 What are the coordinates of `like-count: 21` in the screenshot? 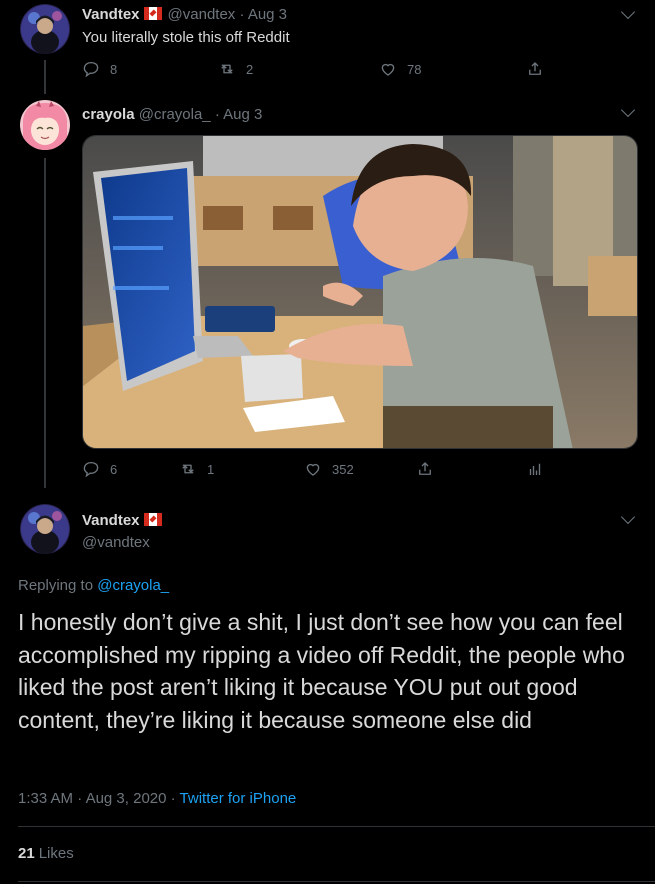 It's located at (26, 853).